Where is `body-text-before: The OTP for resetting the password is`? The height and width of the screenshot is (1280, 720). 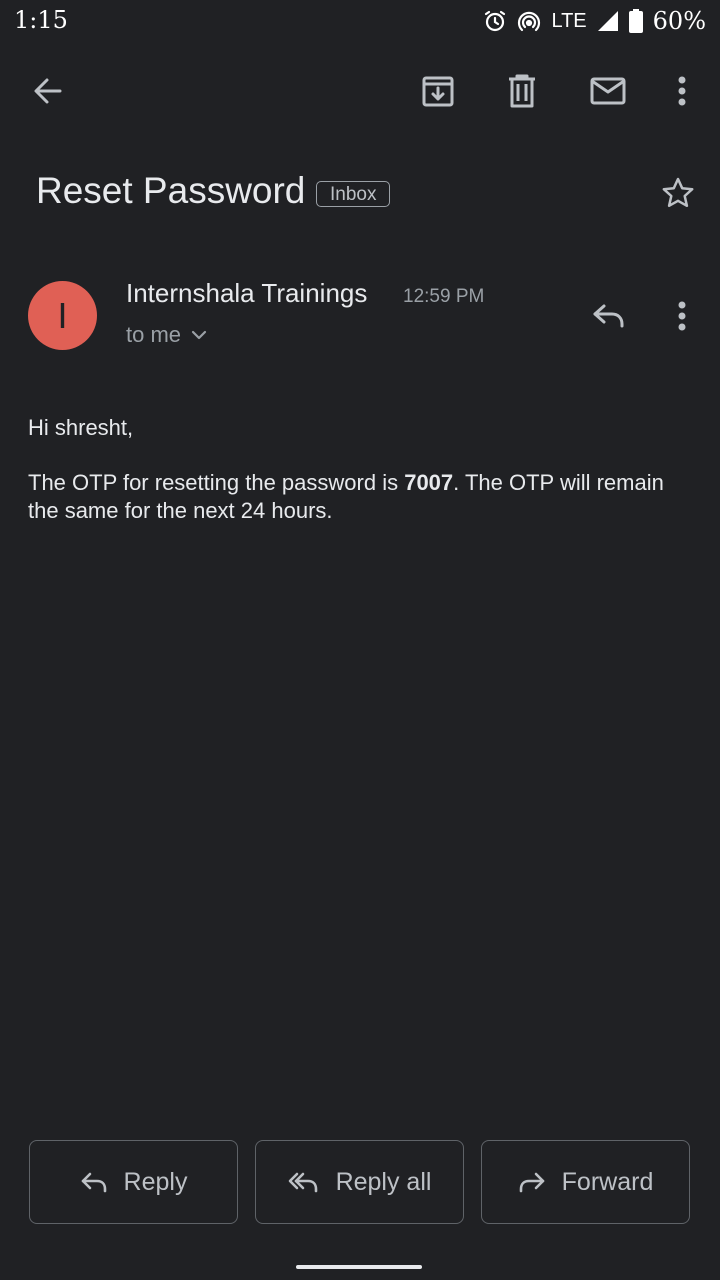
body-text-before: The OTP for resetting the password is is located at coordinates (216, 482).